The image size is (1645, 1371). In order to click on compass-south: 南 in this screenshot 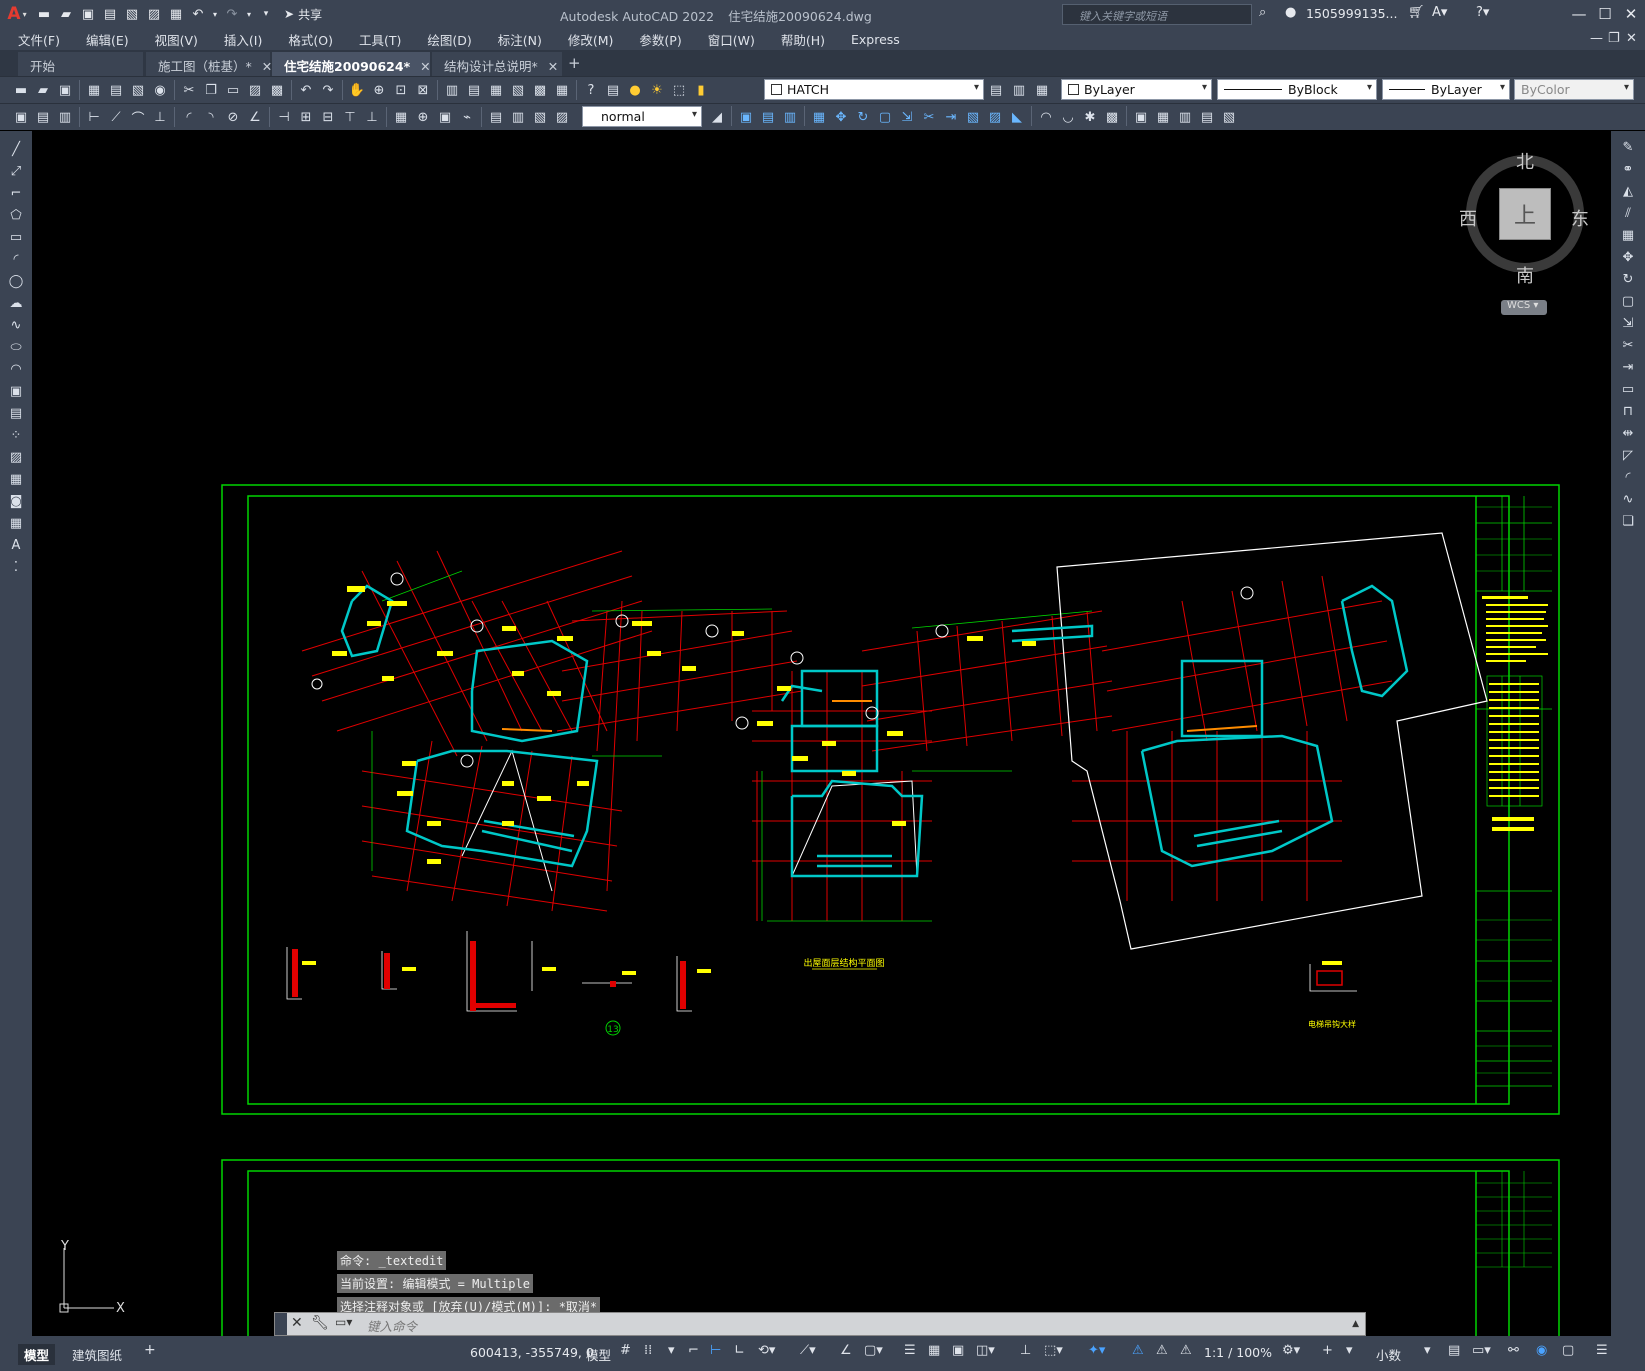, I will do `click(1525, 275)`.